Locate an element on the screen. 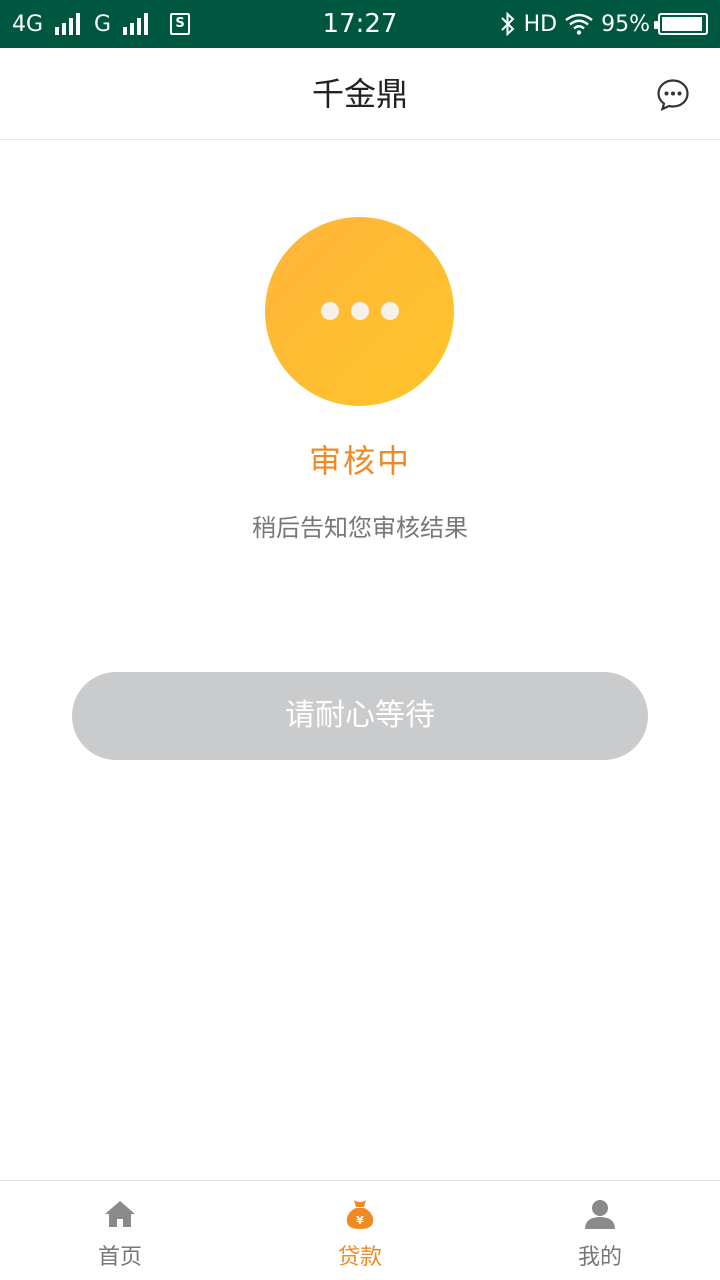  status-bar-right: HD 95% is located at coordinates (604, 24).